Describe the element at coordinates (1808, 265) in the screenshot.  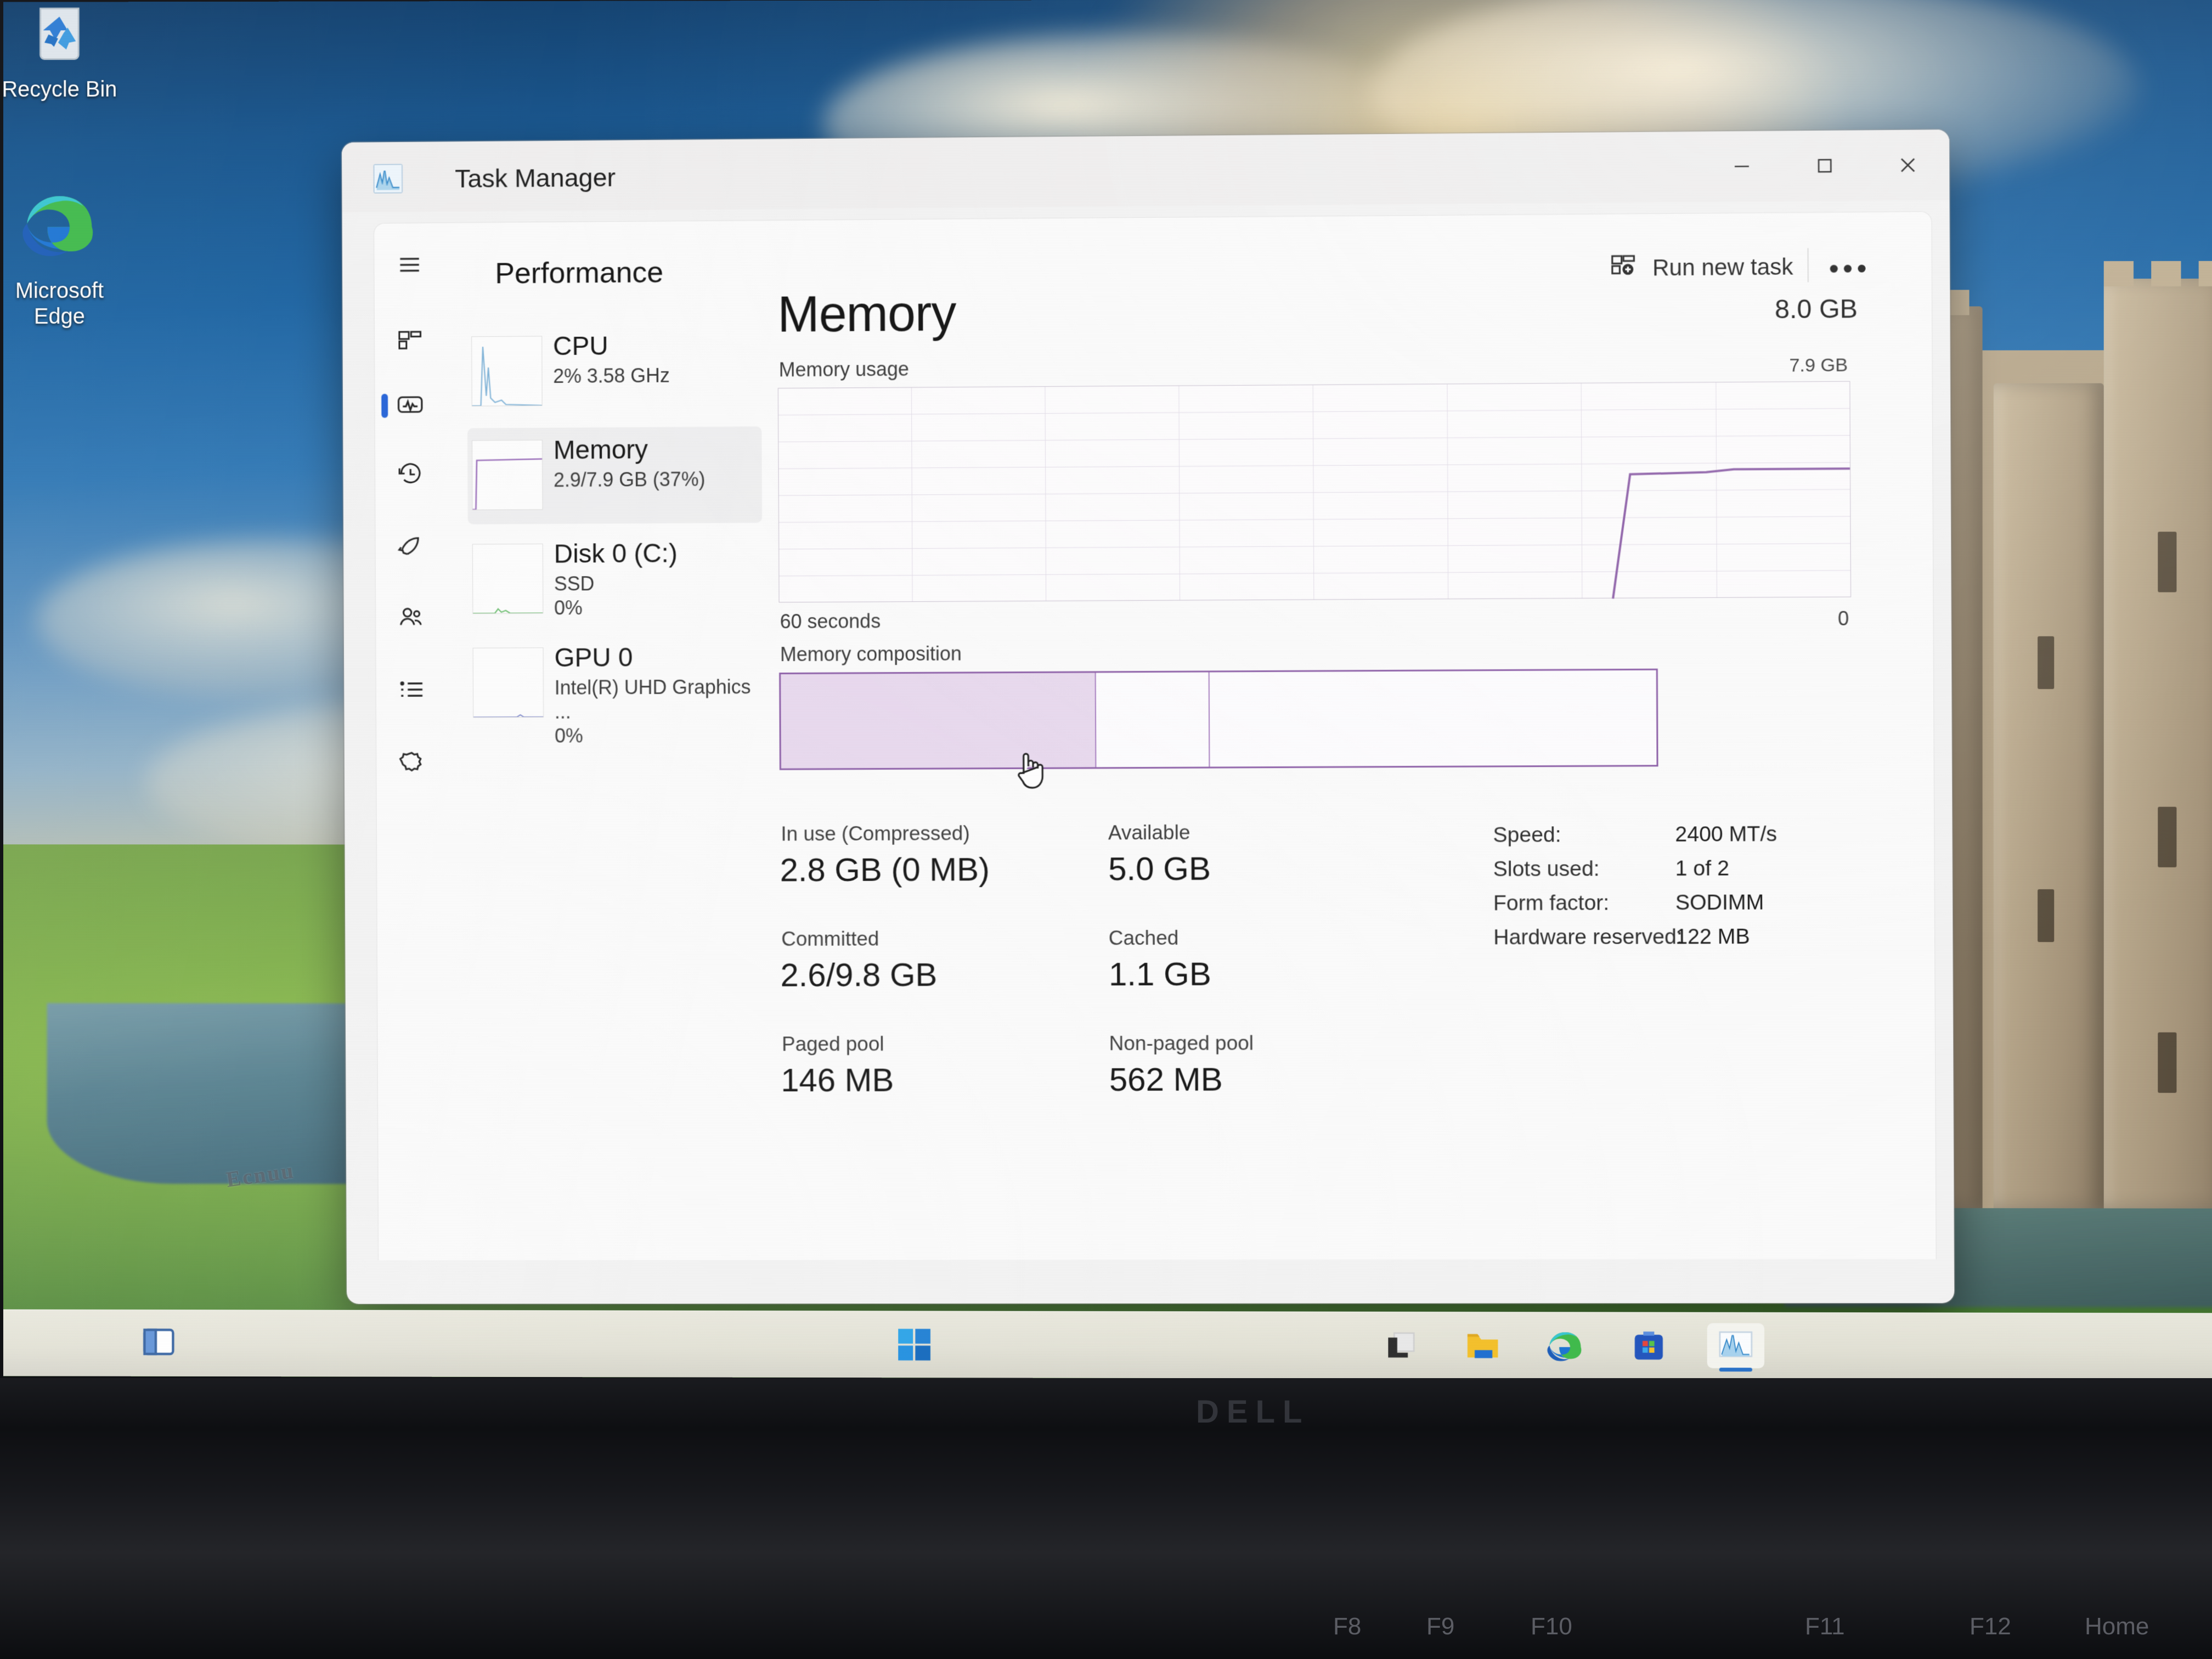
I see `header-divider` at that location.